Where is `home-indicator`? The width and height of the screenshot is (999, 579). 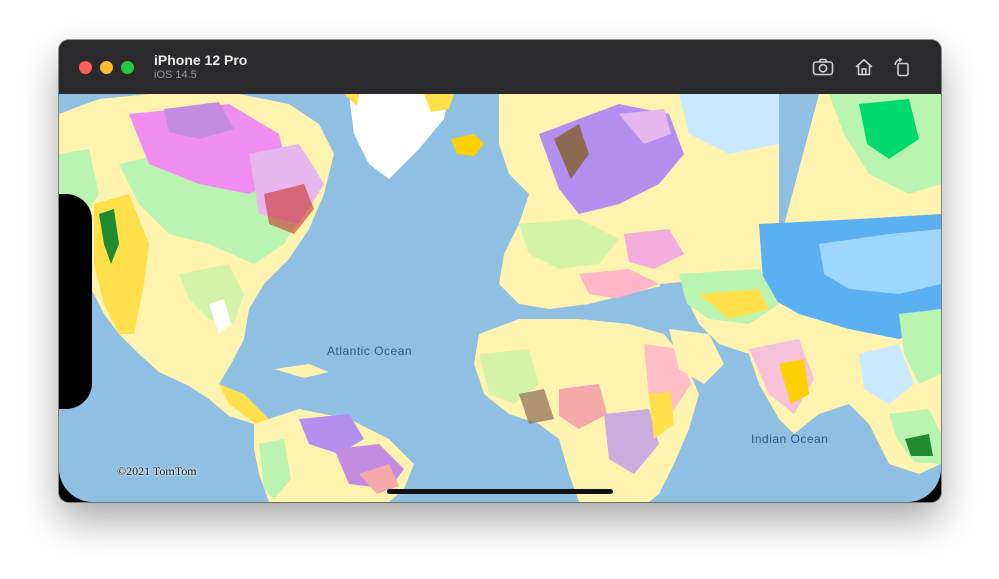
home-indicator is located at coordinates (500, 491).